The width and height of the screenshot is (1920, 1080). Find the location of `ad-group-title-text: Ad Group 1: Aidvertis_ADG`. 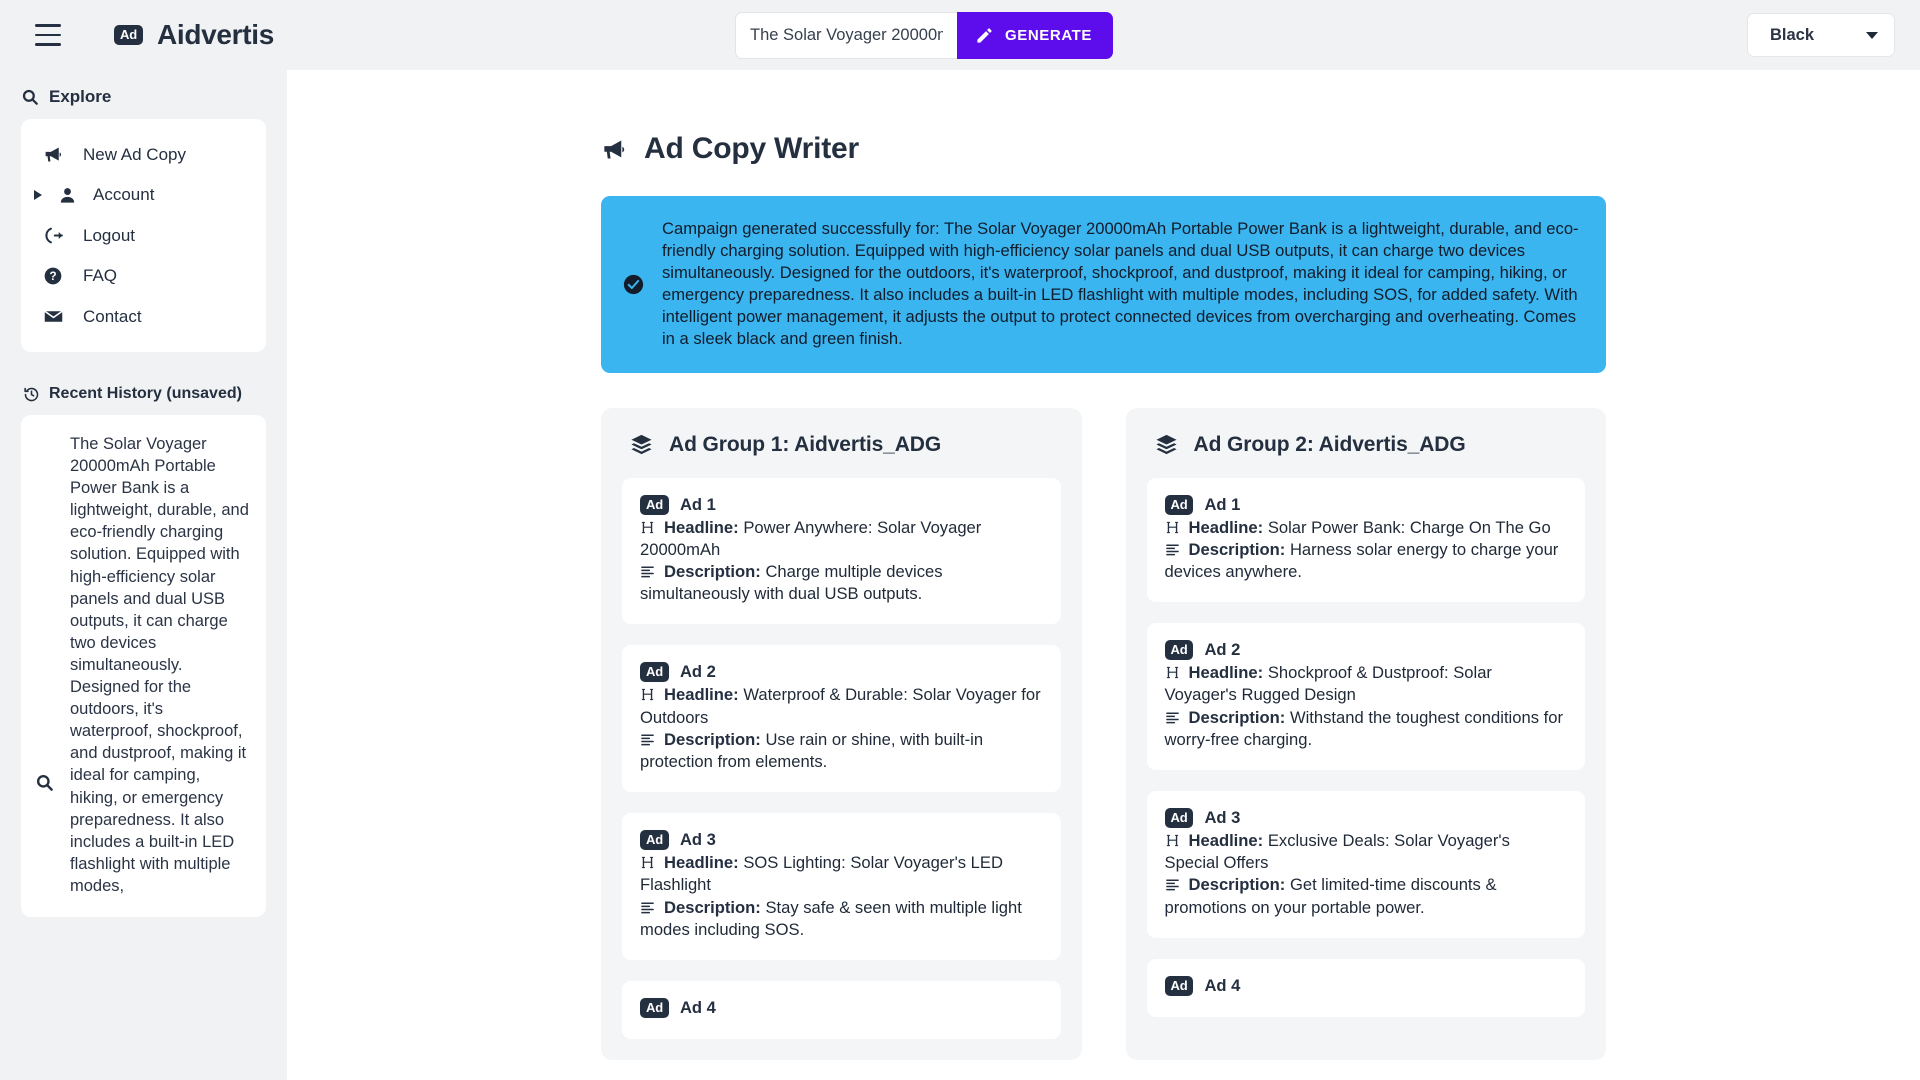

ad-group-title-text: Ad Group 1: Aidvertis_ADG is located at coordinates (805, 444).